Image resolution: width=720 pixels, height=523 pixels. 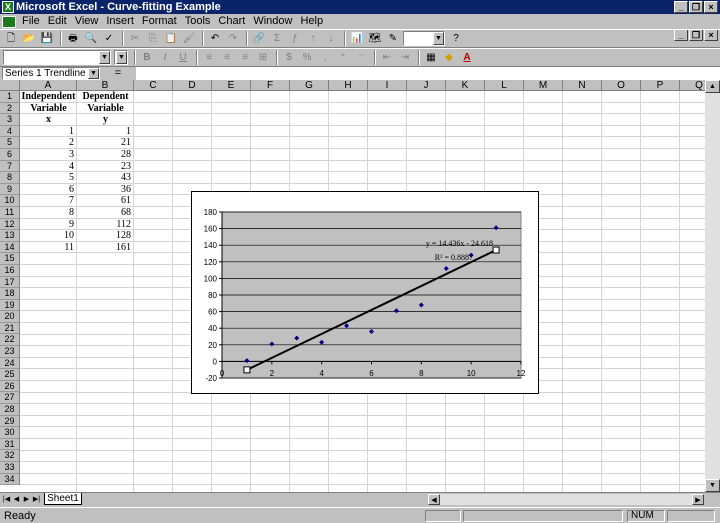 What do you see at coordinates (29, 39) in the screenshot?
I see `open-icon: 📂` at bounding box center [29, 39].